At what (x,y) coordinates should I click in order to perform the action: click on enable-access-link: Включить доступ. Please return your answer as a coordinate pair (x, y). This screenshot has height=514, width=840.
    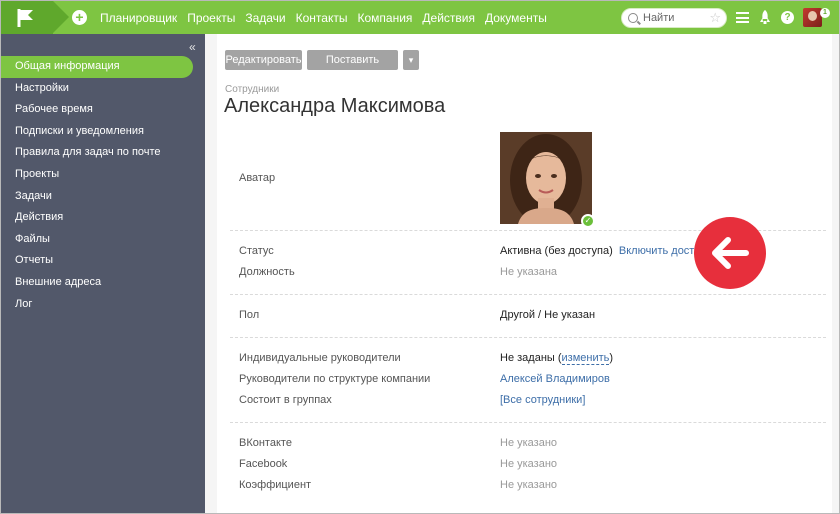
    Looking at the image, I should click on (662, 251).